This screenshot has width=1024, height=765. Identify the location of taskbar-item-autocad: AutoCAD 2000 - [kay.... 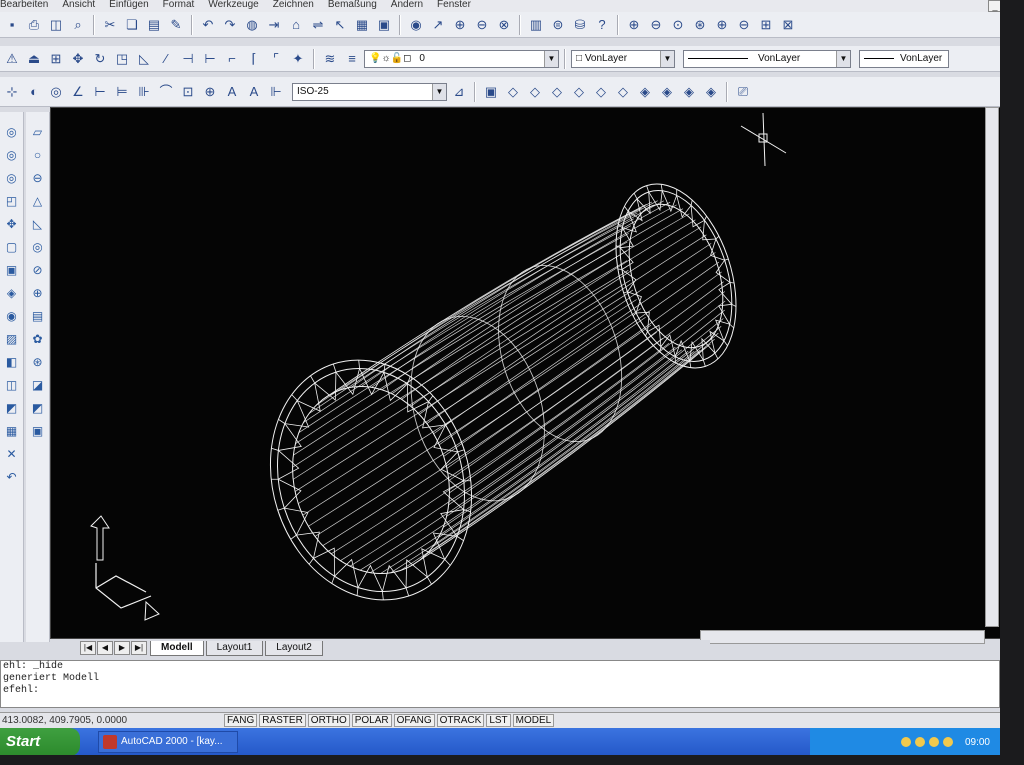
(168, 742).